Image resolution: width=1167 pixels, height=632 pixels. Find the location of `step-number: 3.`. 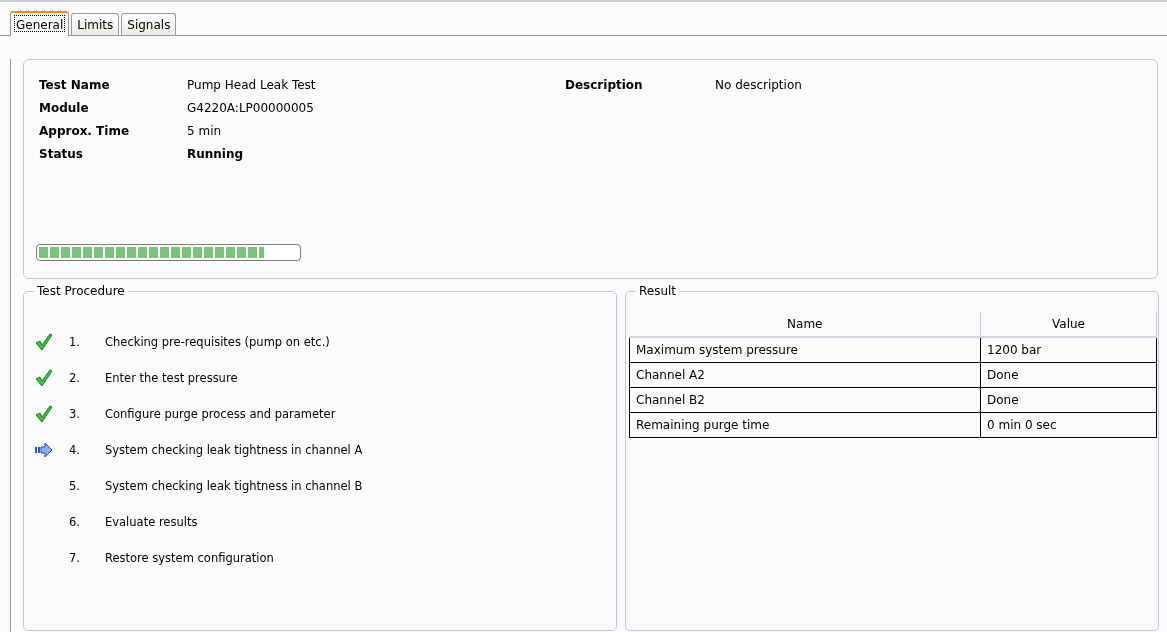

step-number: 3. is located at coordinates (75, 414).